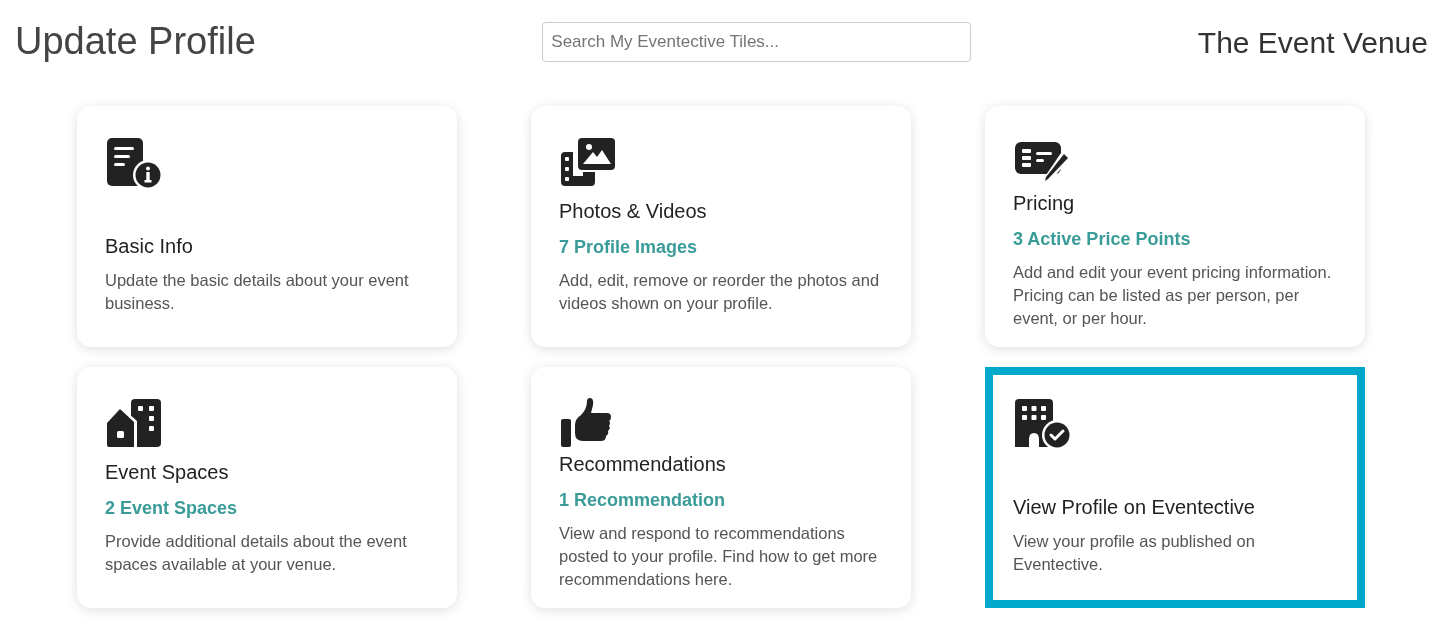 The height and width of the screenshot is (642, 1440). I want to click on tile-title: Recommendations, so click(643, 464).